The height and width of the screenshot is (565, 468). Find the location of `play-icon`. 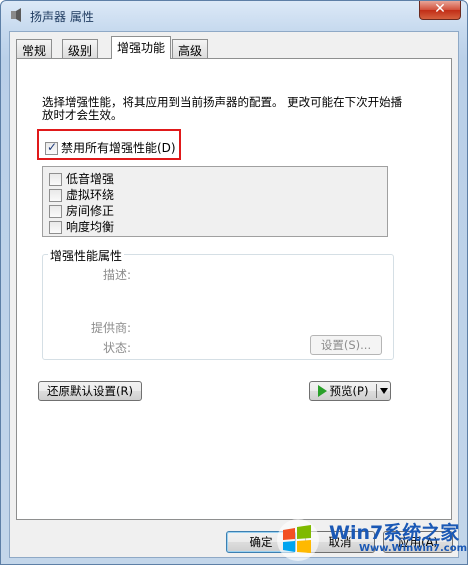

play-icon is located at coordinates (322, 391).